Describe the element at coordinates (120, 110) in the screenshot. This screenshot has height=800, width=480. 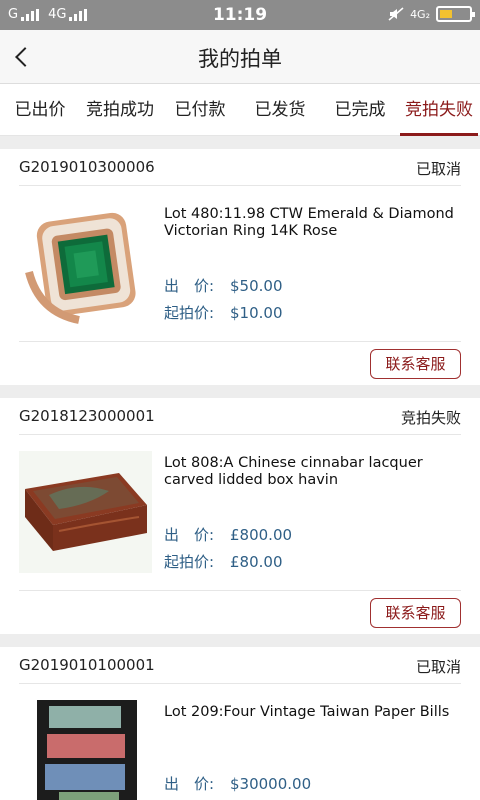
I see `tab-won: 竞拍成功` at that location.